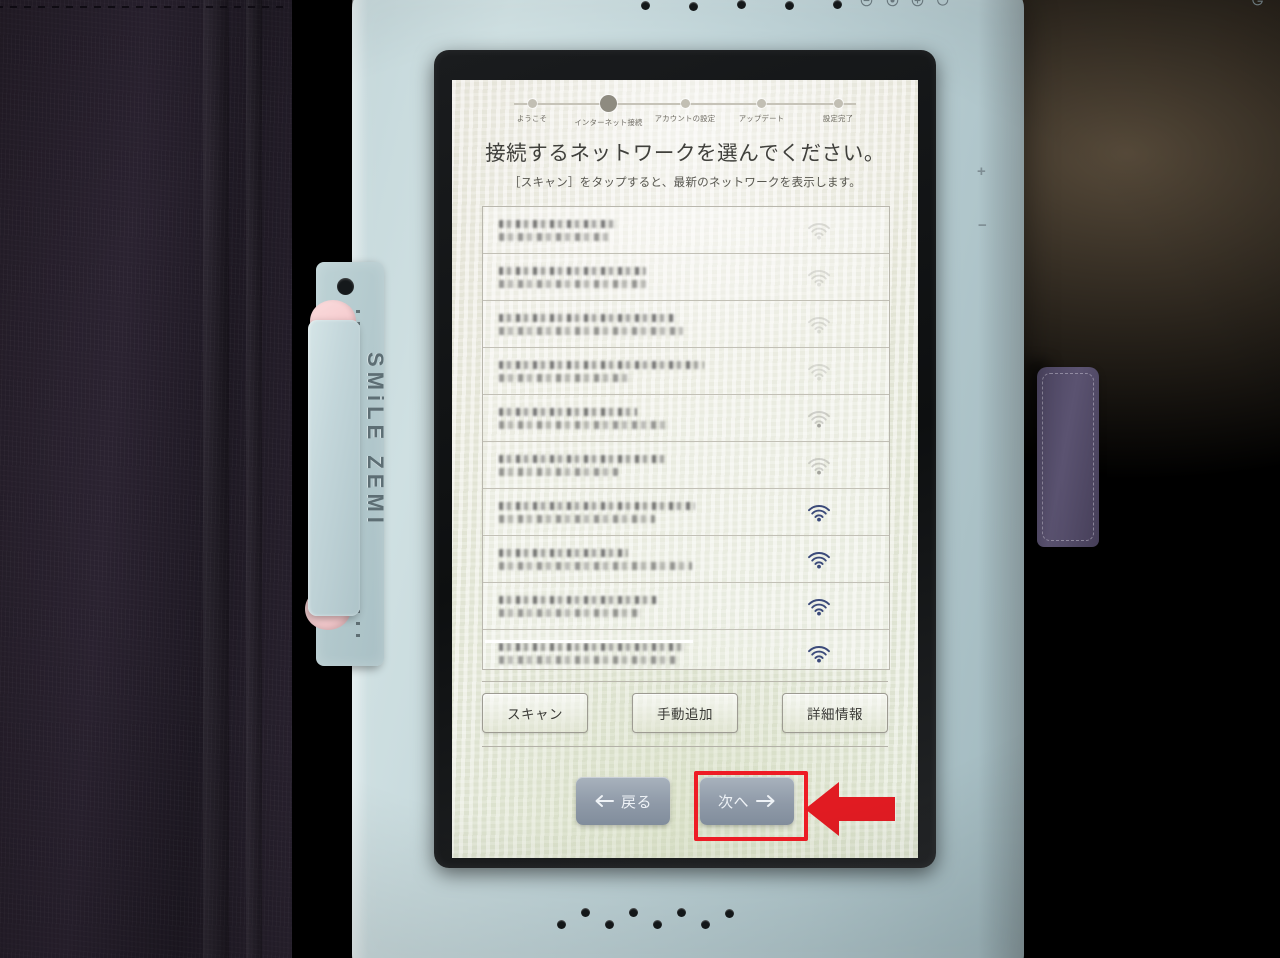 This screenshot has width=1280, height=958. I want to click on stylus-pen, so click(334, 468).